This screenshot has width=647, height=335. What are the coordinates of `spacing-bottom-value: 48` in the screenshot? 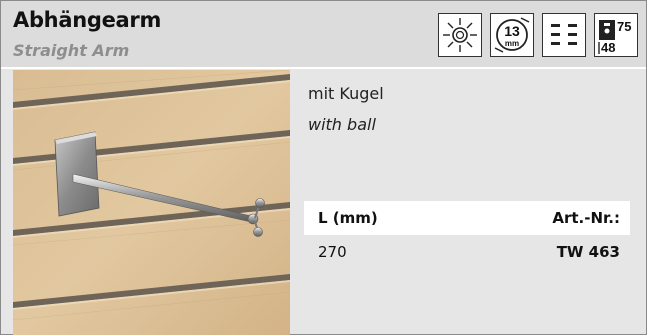 It's located at (608, 47).